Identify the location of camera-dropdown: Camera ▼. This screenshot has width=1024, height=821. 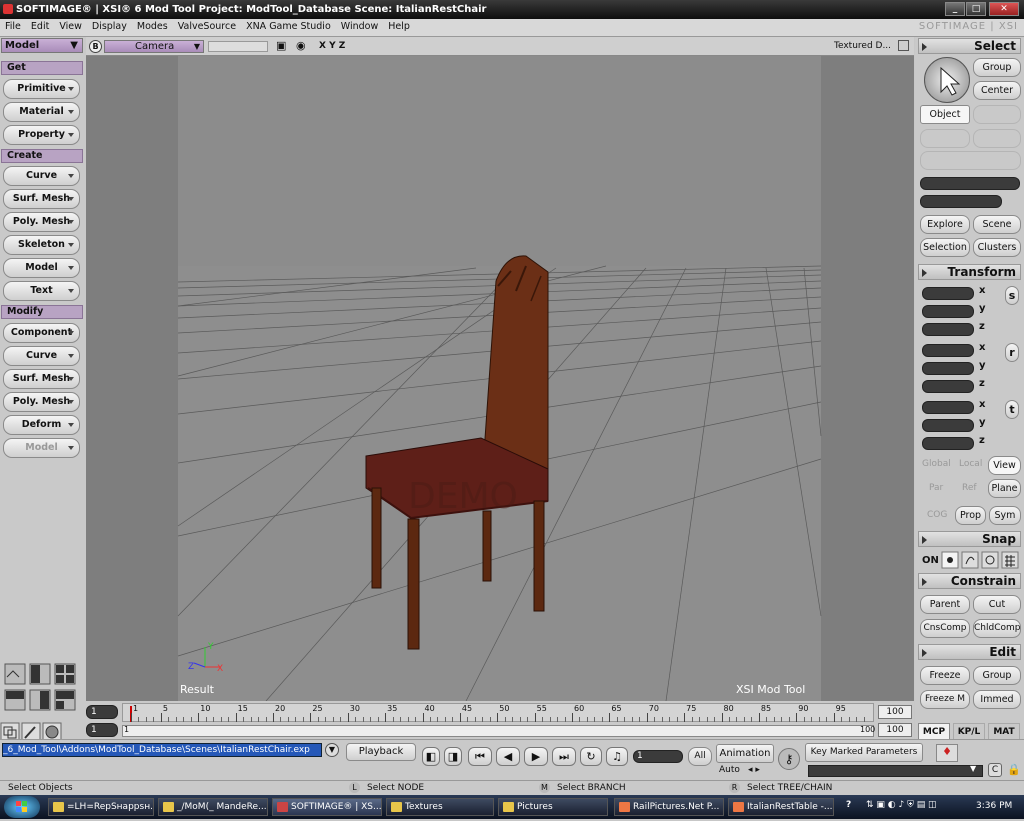
(154, 46).